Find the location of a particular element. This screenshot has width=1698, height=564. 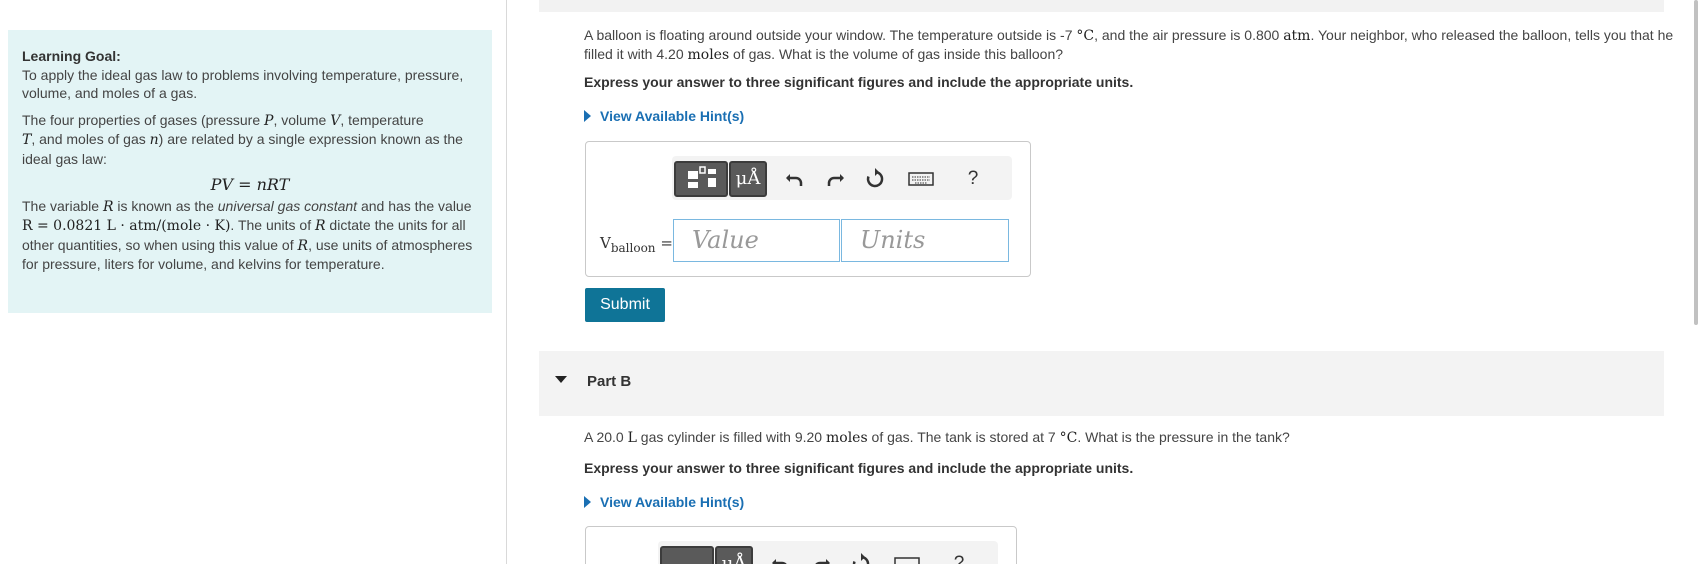

part-a-answer-box: μÅ ? Vballoon = Value Units is located at coordinates (808, 209).